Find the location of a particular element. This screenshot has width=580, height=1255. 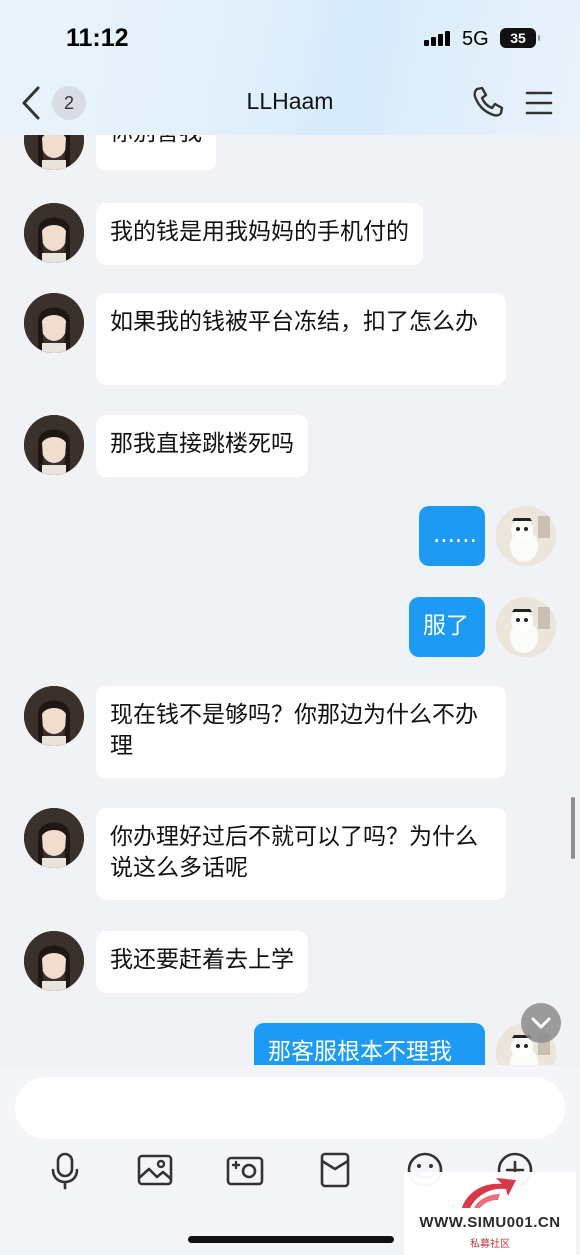

watermark-logo-icon is located at coordinates (489, 1193).